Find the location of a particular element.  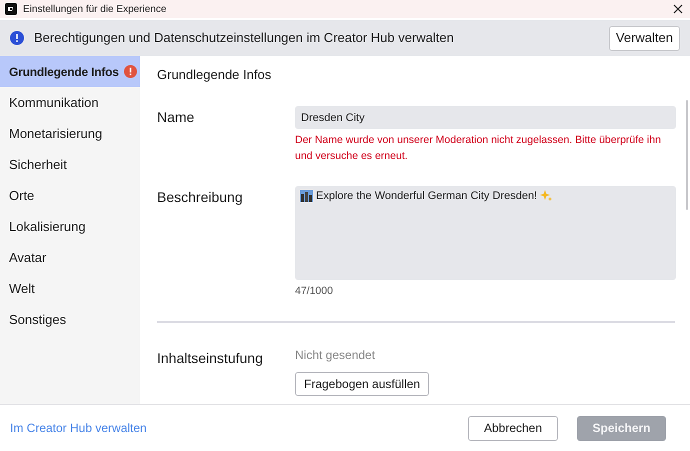

sidebar-item: Lokalisierung is located at coordinates (47, 226).